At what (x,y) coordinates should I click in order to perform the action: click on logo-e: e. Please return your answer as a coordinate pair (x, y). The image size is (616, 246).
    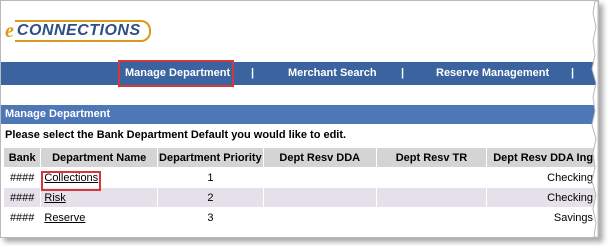
    Looking at the image, I should click on (9, 30).